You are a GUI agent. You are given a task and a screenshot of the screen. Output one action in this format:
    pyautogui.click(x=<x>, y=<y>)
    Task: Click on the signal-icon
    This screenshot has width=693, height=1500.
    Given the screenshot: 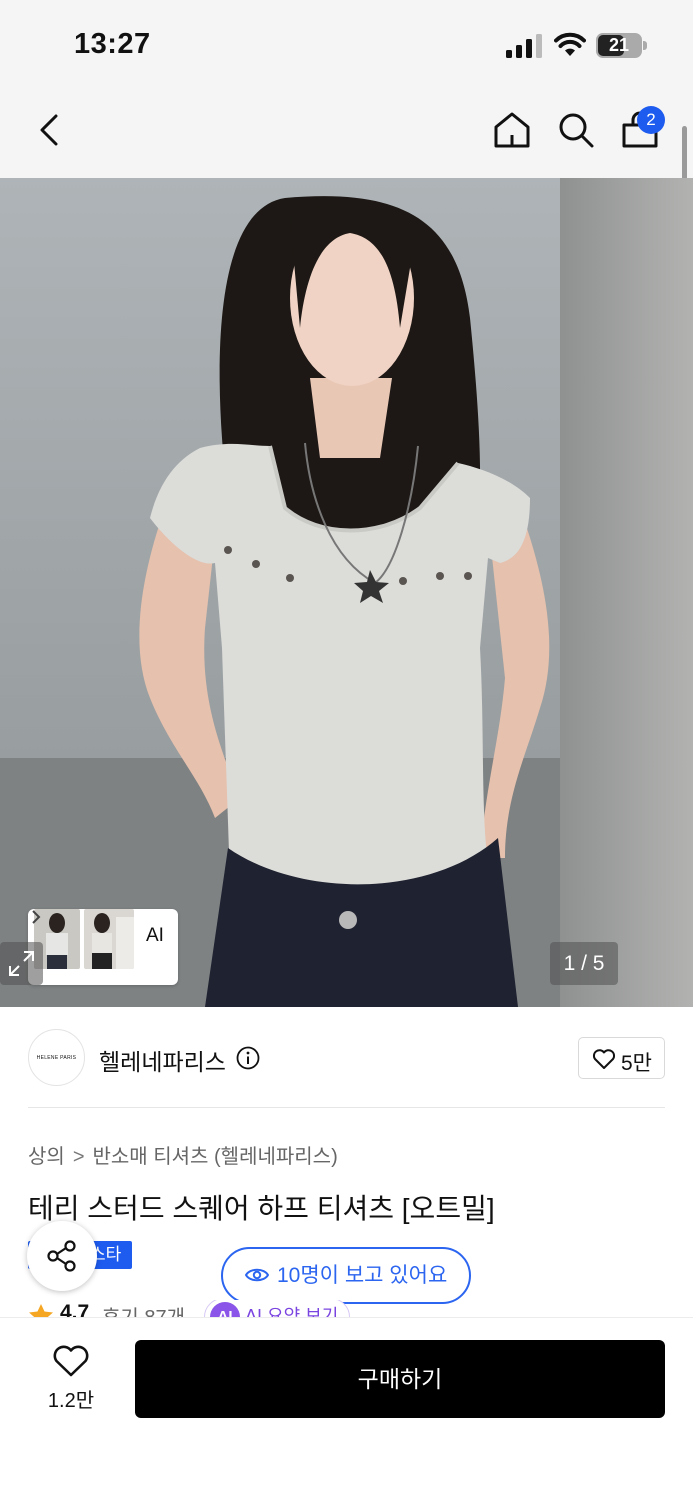 What is the action you would take?
    pyautogui.click(x=524, y=46)
    